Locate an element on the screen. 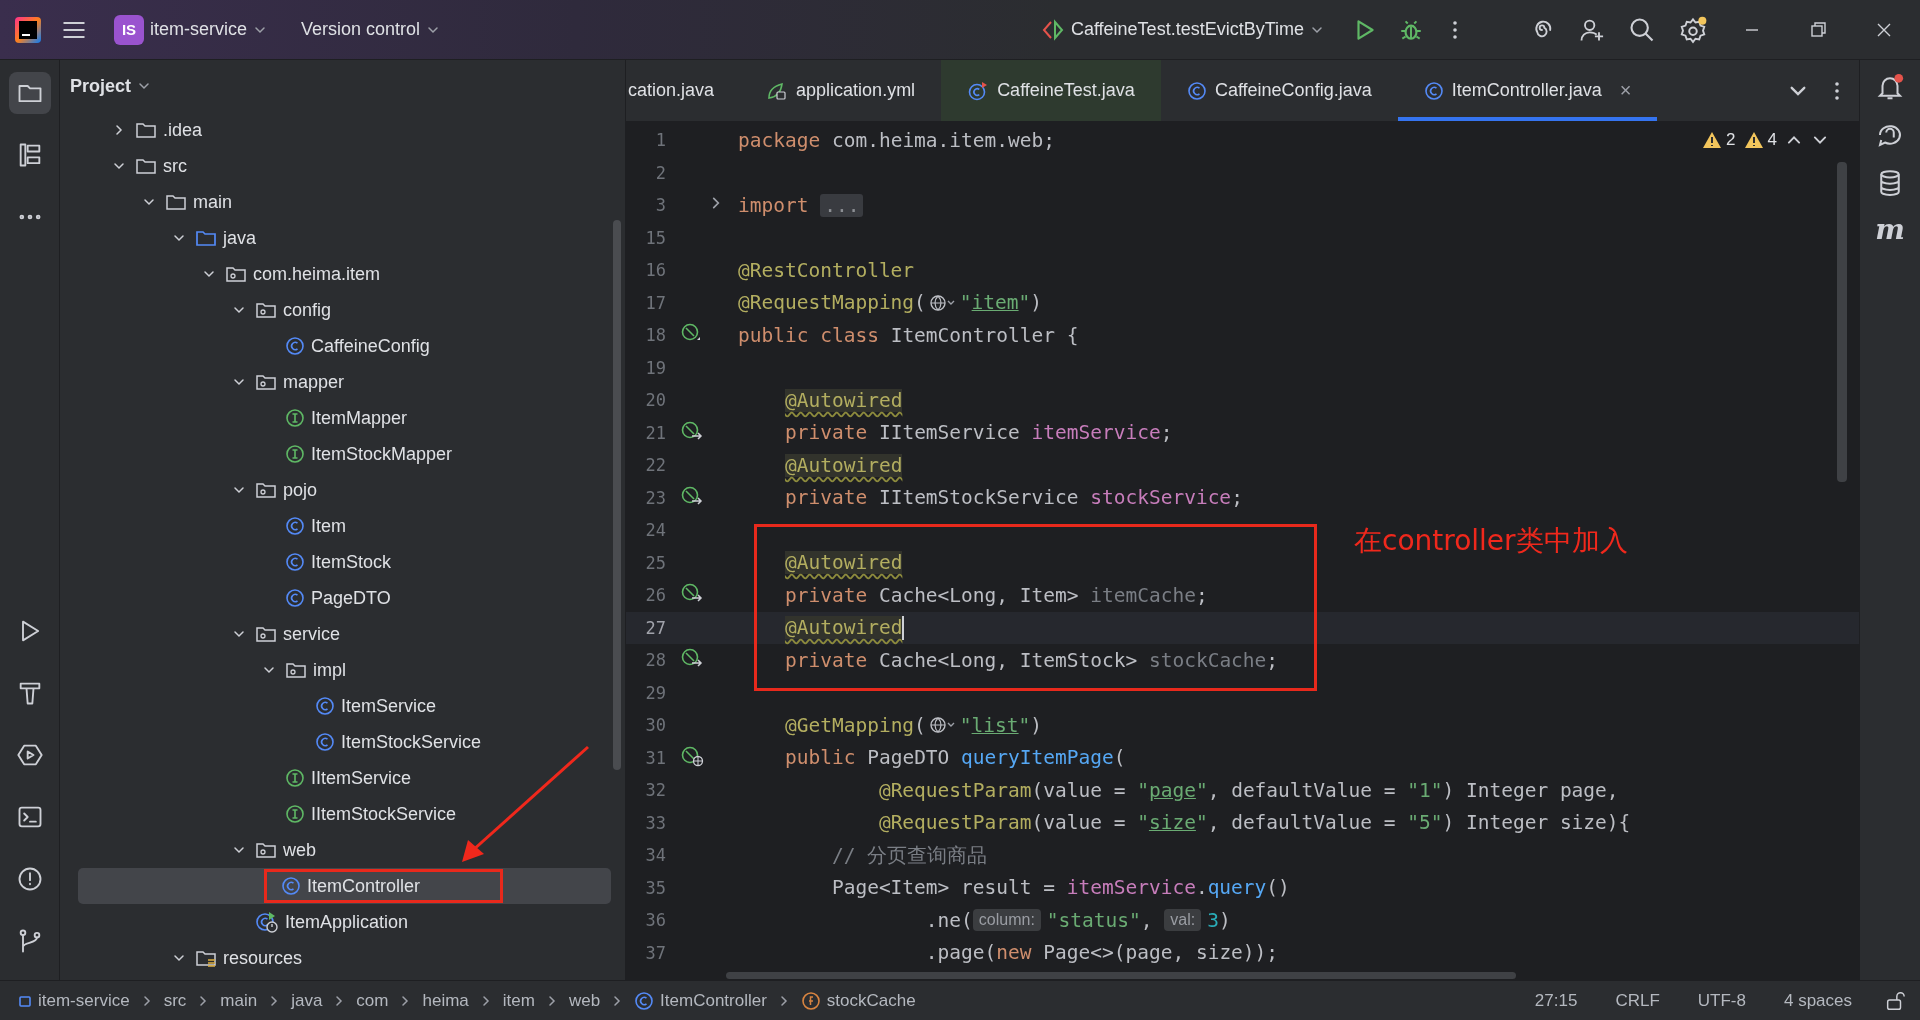 This screenshot has width=1920, height=1020. settings-icon is located at coordinates (1693, 29).